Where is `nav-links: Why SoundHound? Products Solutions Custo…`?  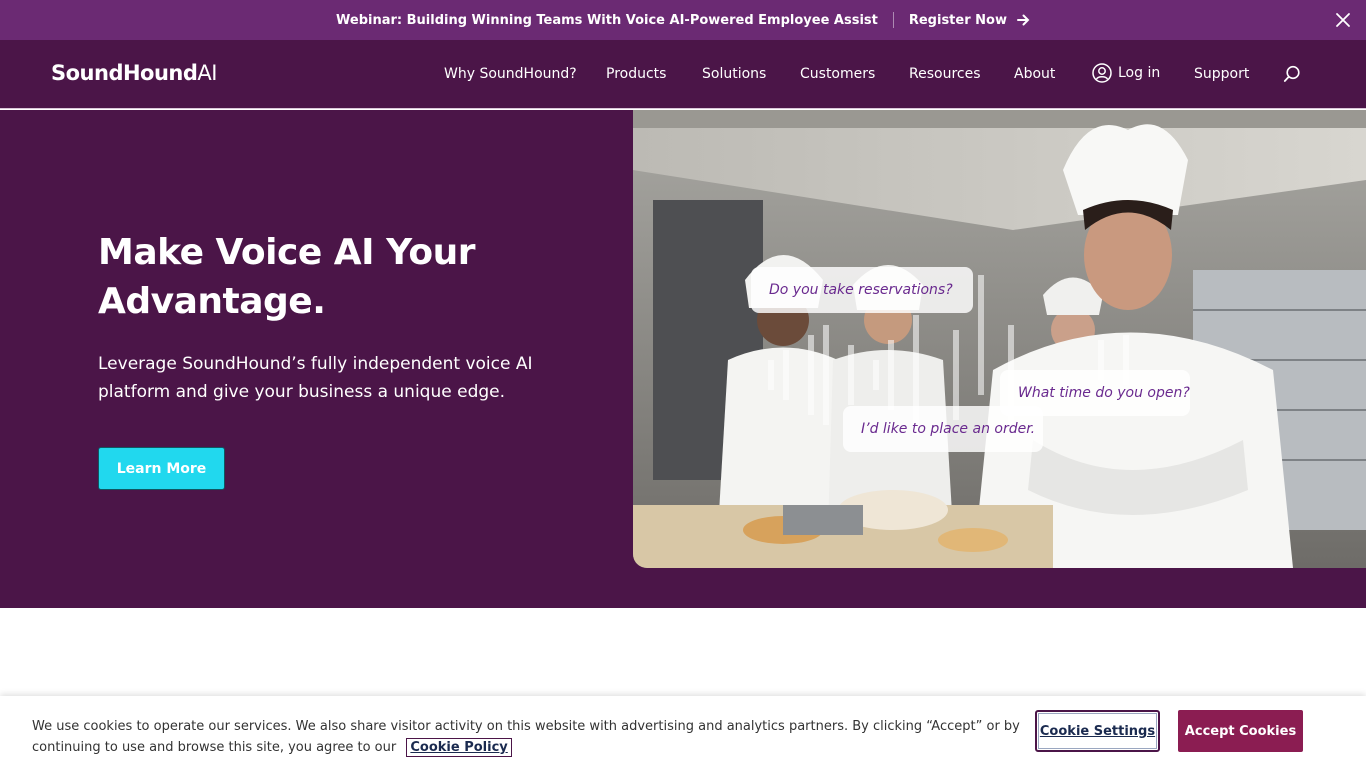
nav-links: Why SoundHound? Products Solutions Custo… is located at coordinates (683, 74).